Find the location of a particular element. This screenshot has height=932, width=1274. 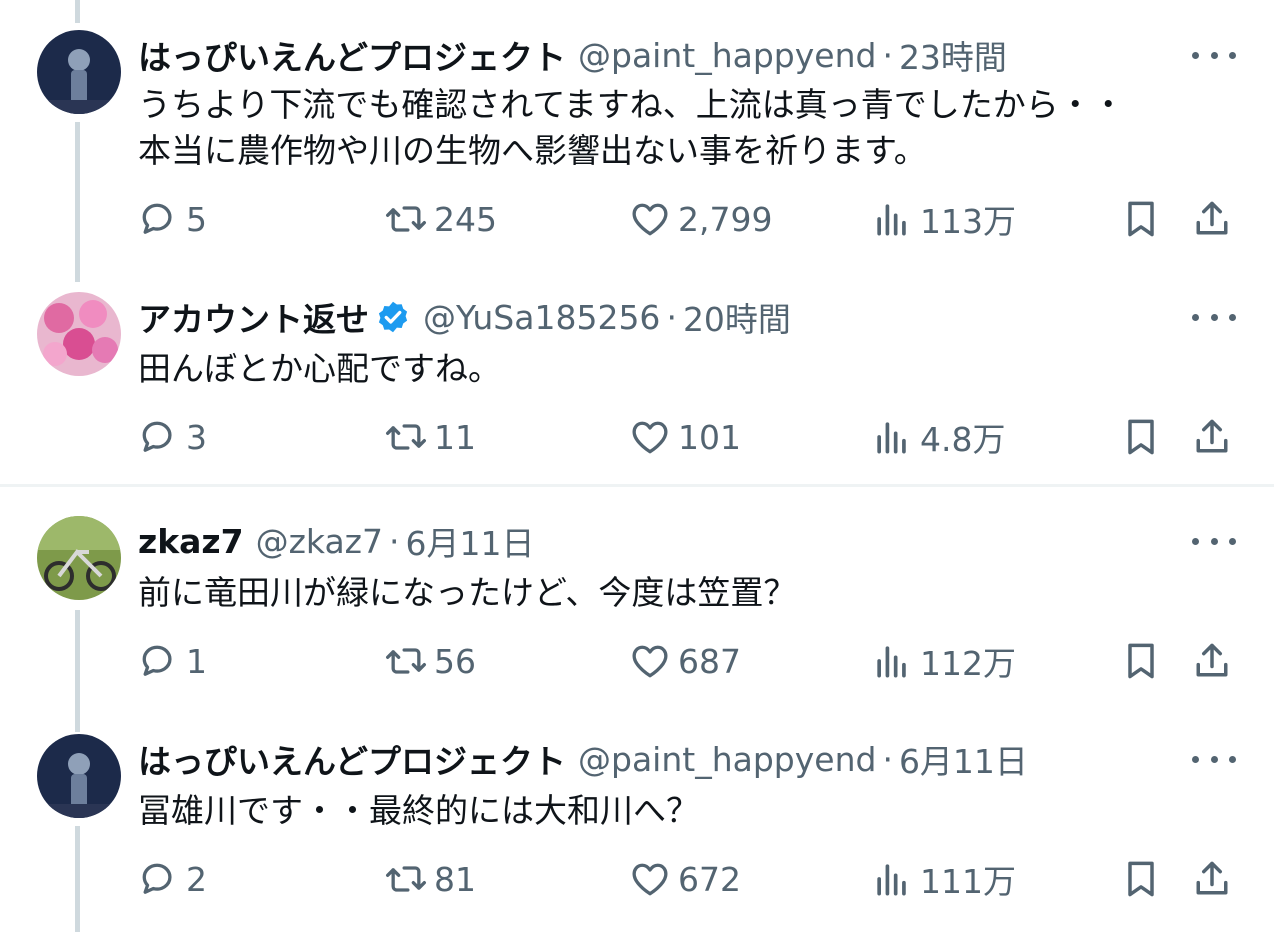

retweet-button: 81 is located at coordinates (430, 879).